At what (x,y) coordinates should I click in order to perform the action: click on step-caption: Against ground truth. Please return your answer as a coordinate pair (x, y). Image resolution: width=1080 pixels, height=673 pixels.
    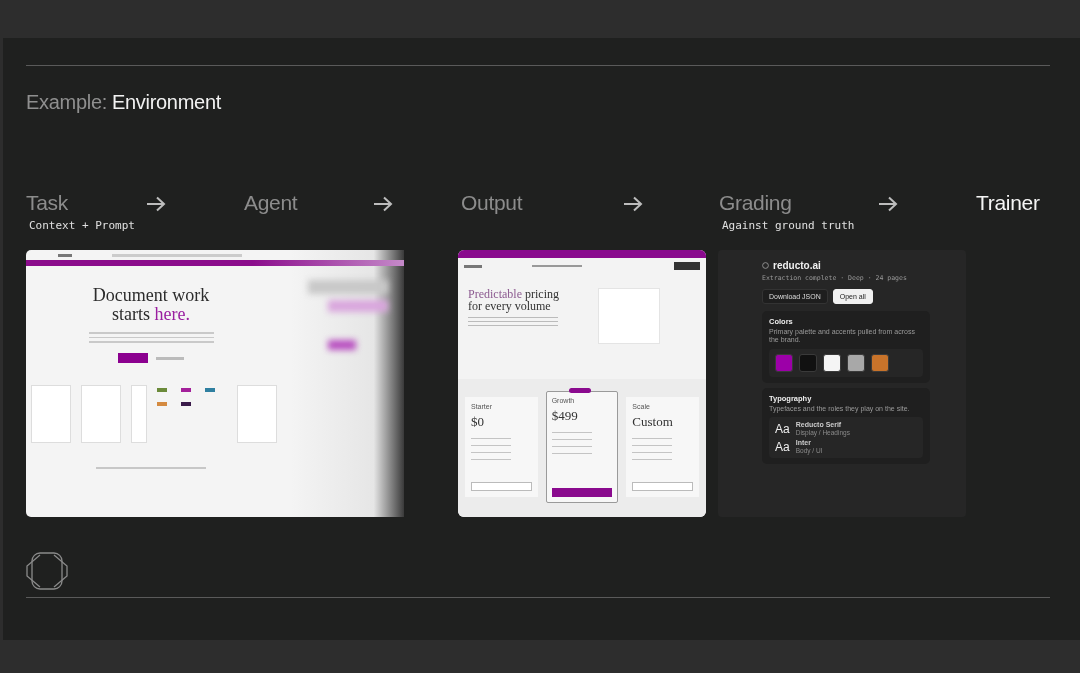
    Looking at the image, I should click on (789, 225).